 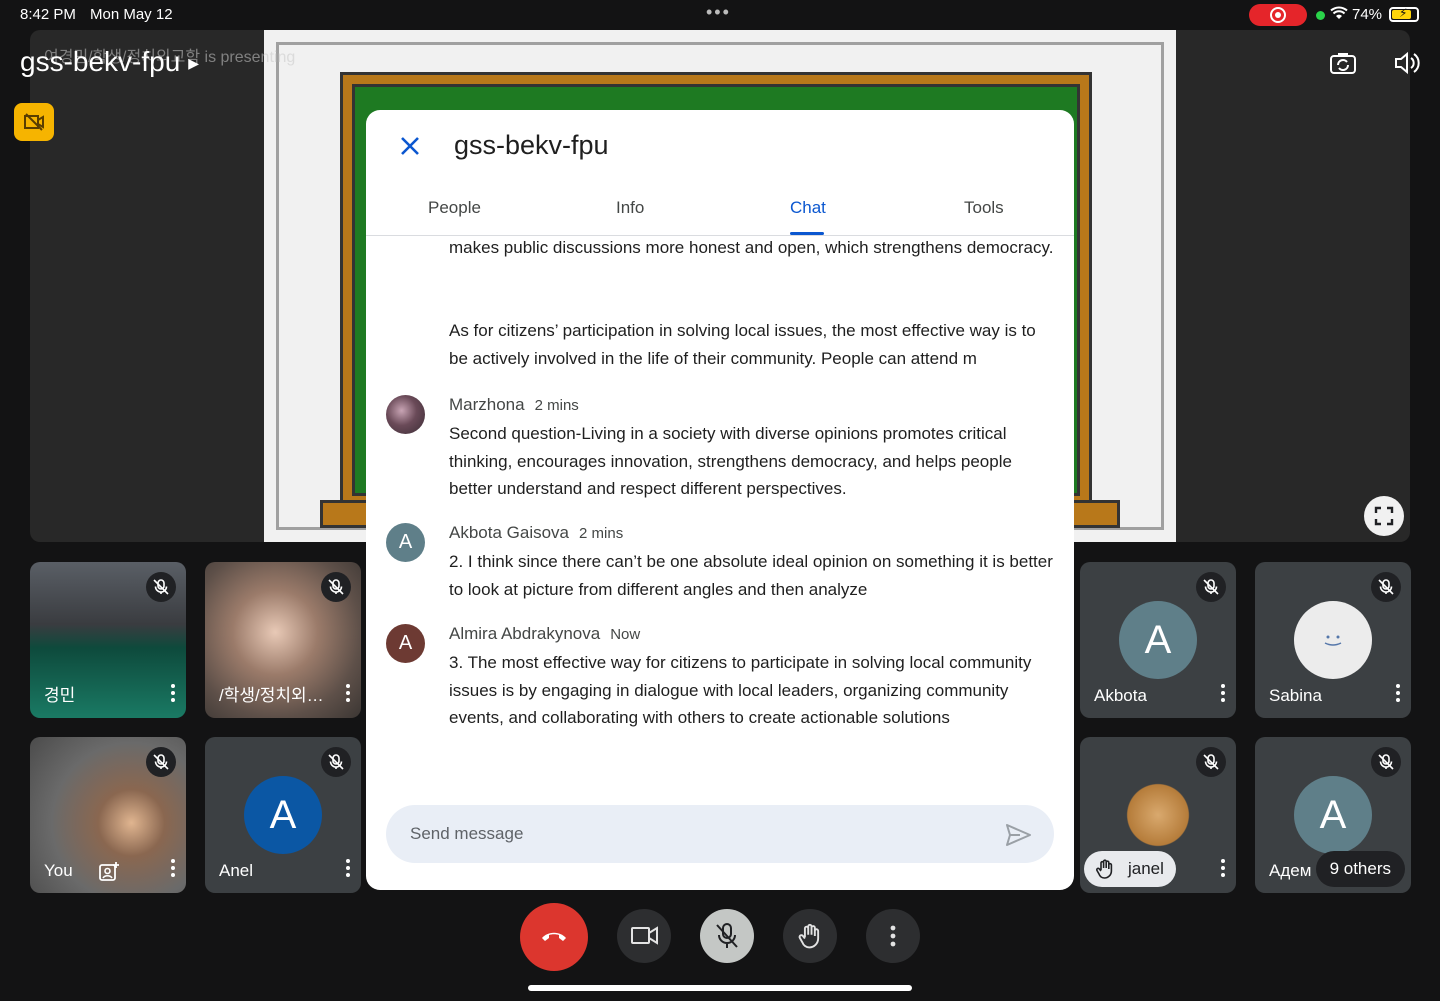 What do you see at coordinates (1367, 14) in the screenshot?
I see `battery-percent: 74%` at bounding box center [1367, 14].